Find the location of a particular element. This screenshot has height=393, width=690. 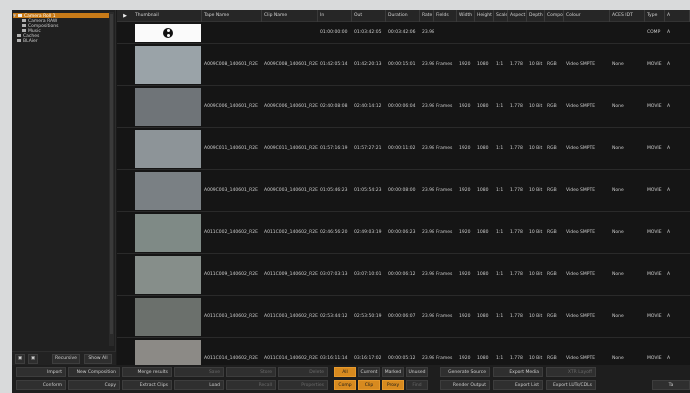

mode-clip-button: Clip is located at coordinates (369, 385).